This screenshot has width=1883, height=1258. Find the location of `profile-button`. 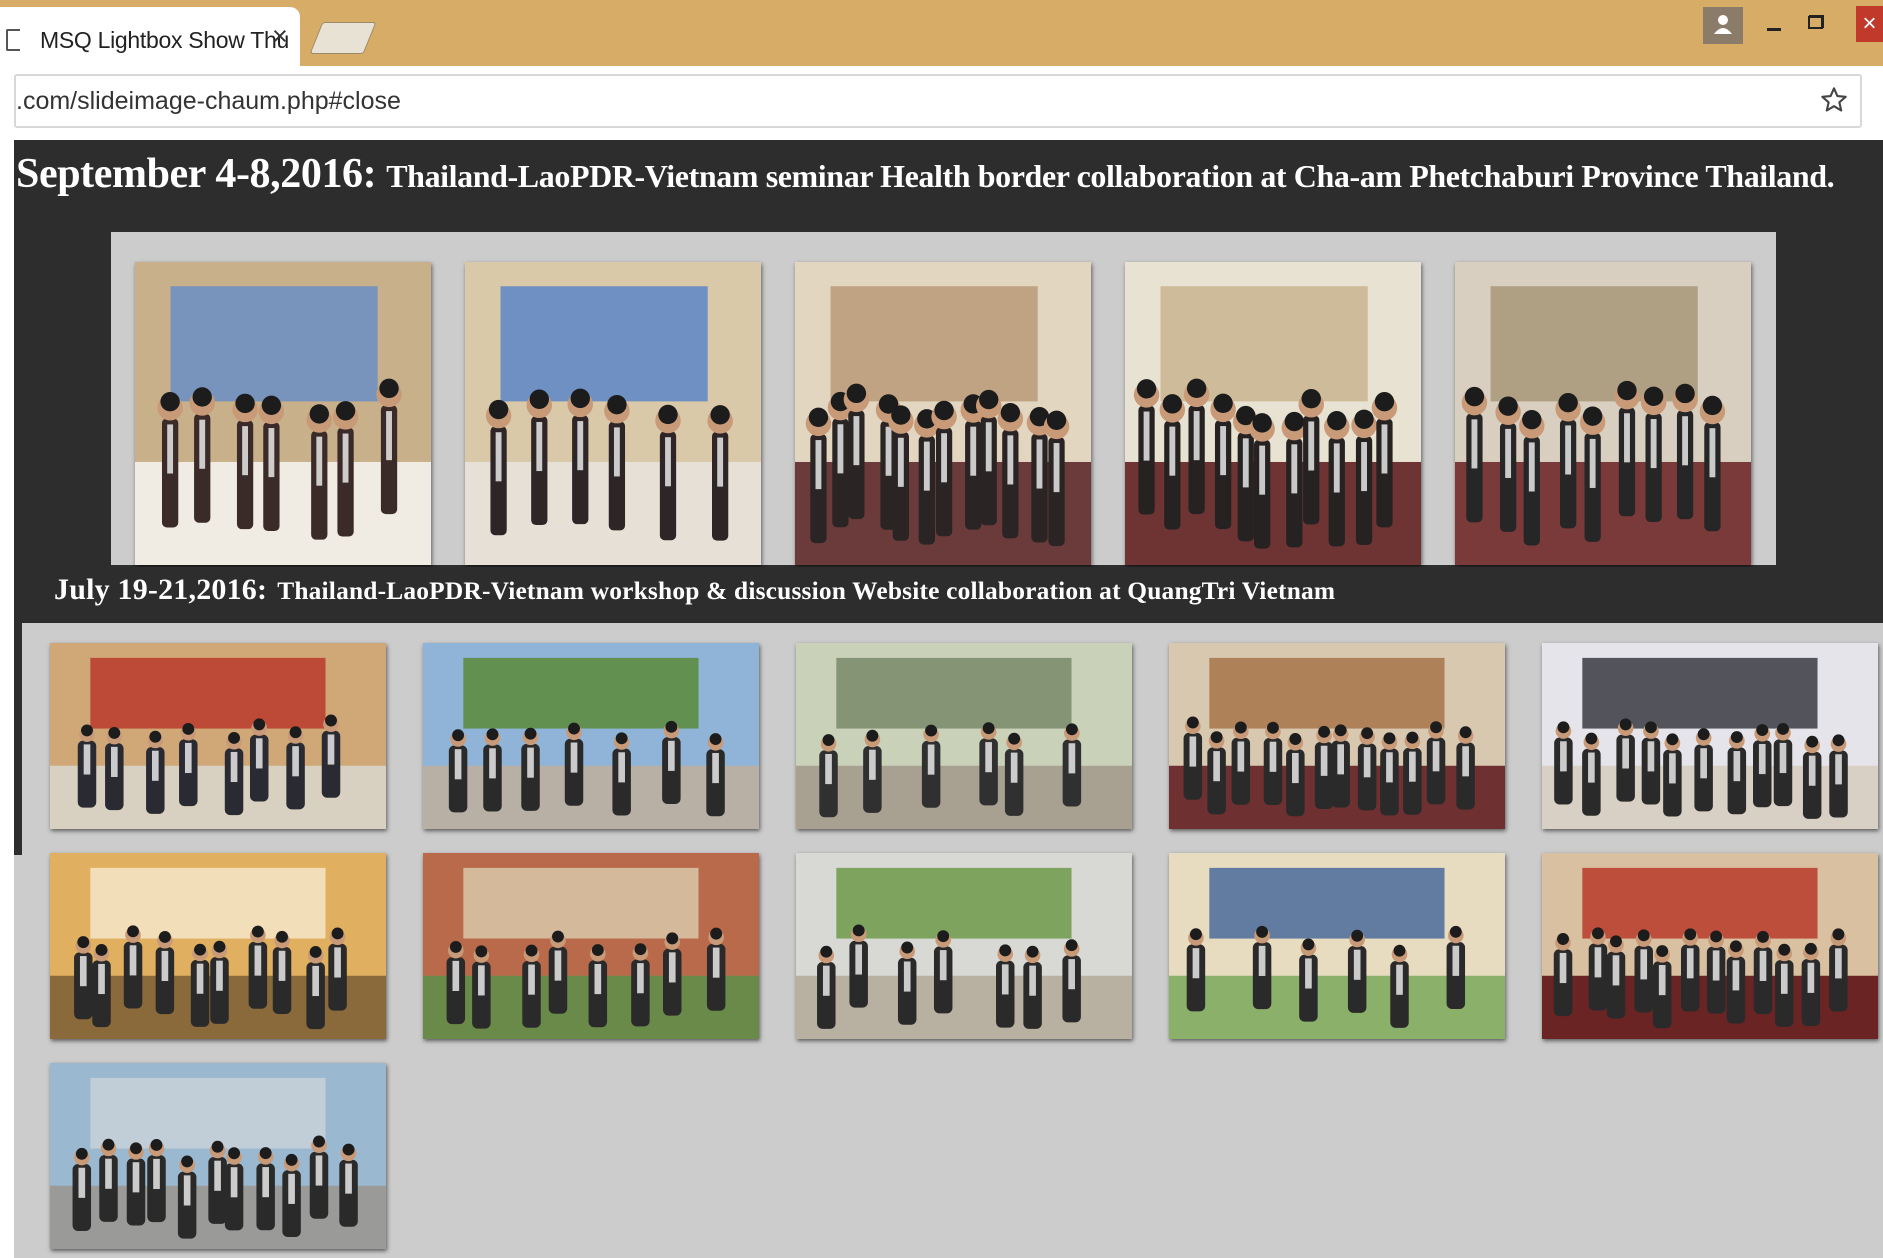

profile-button is located at coordinates (1723, 25).